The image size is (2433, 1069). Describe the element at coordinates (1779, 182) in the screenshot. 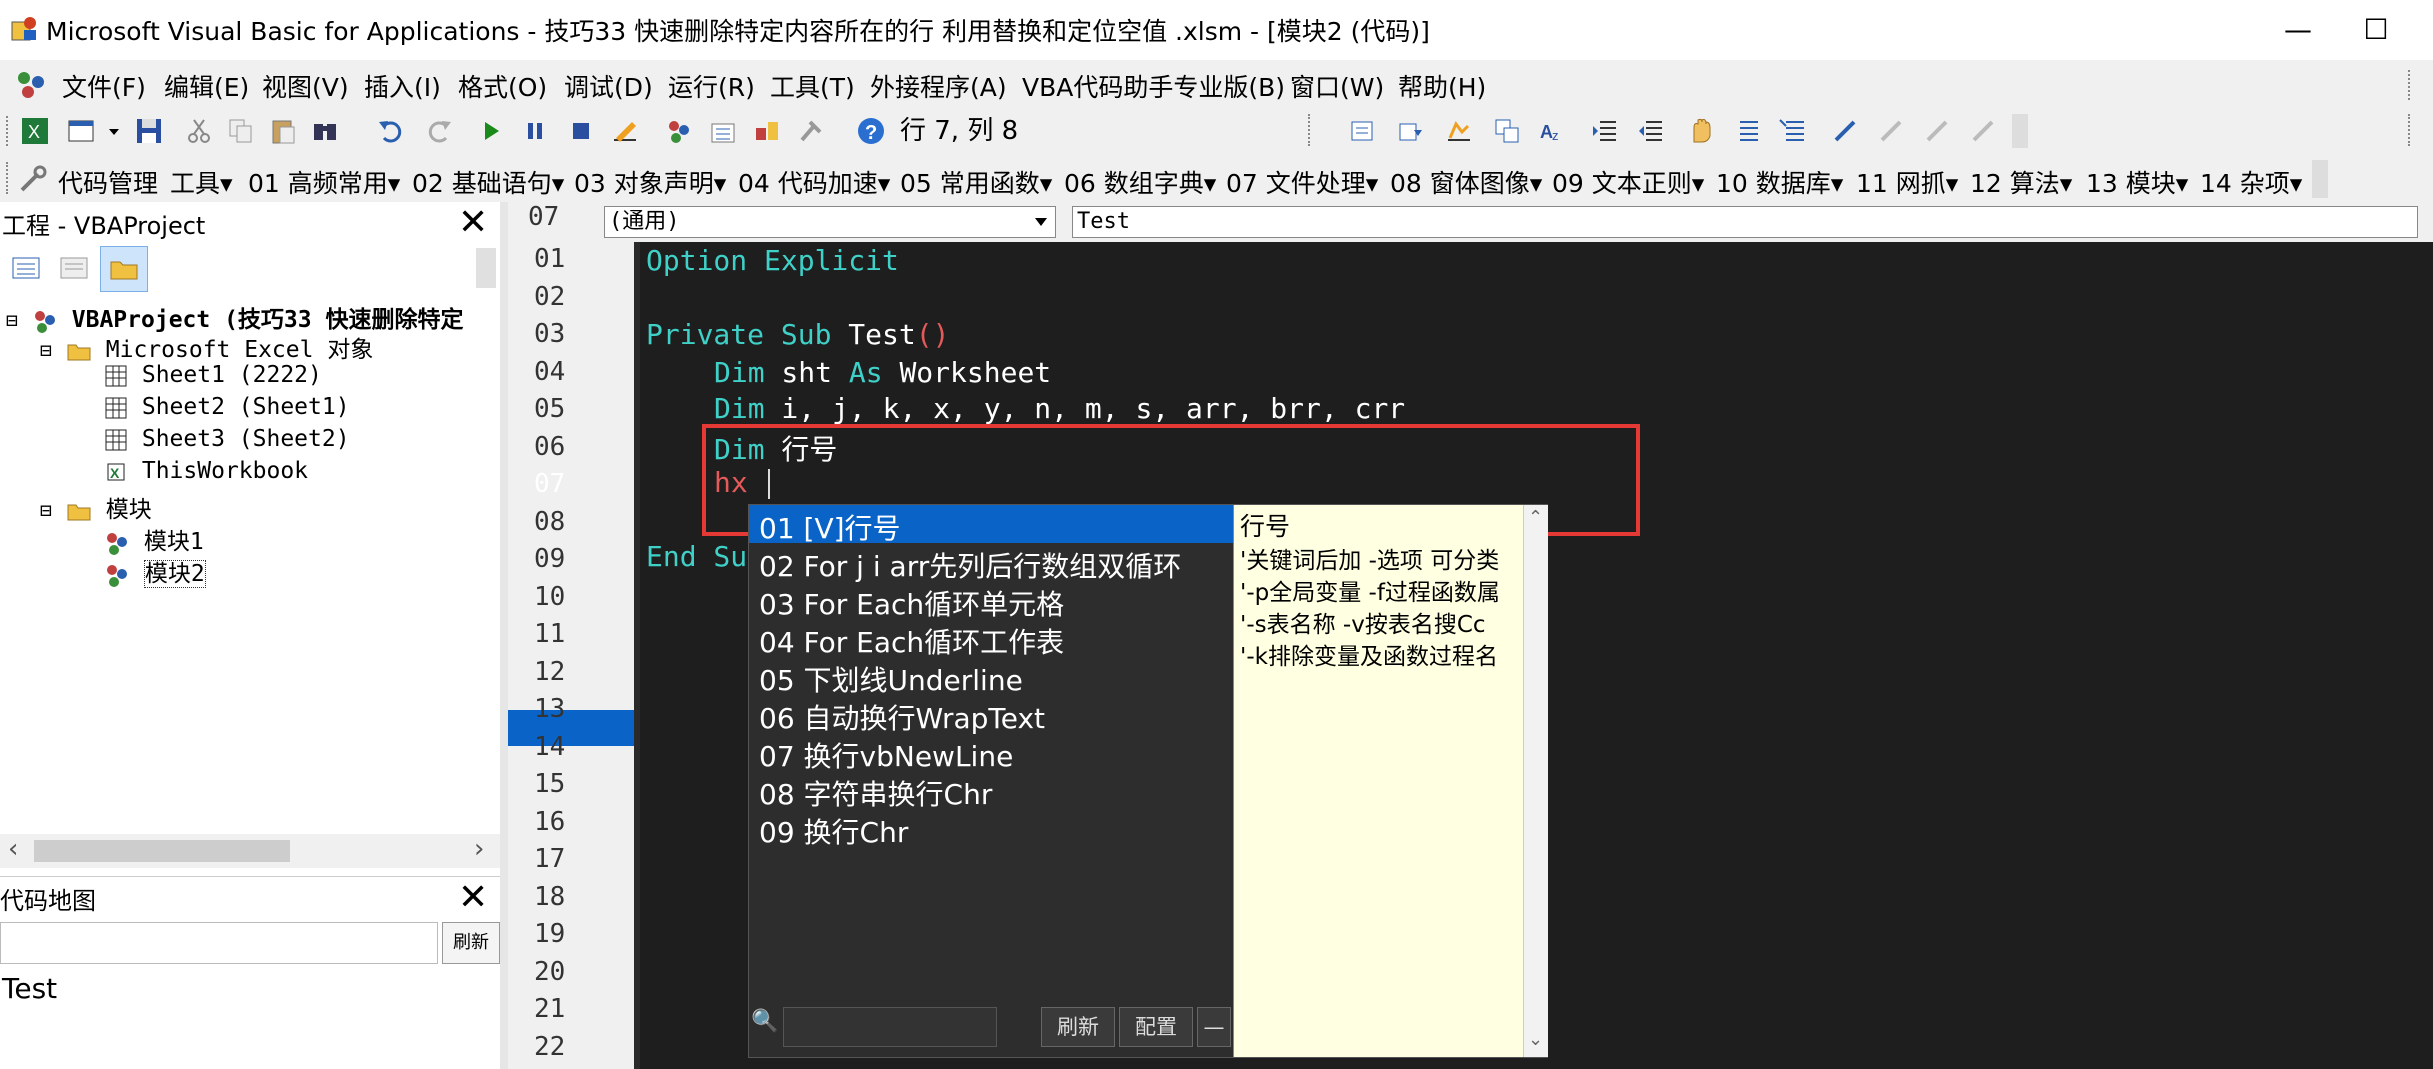

I see `tb2-database: 10 数据库▾` at that location.